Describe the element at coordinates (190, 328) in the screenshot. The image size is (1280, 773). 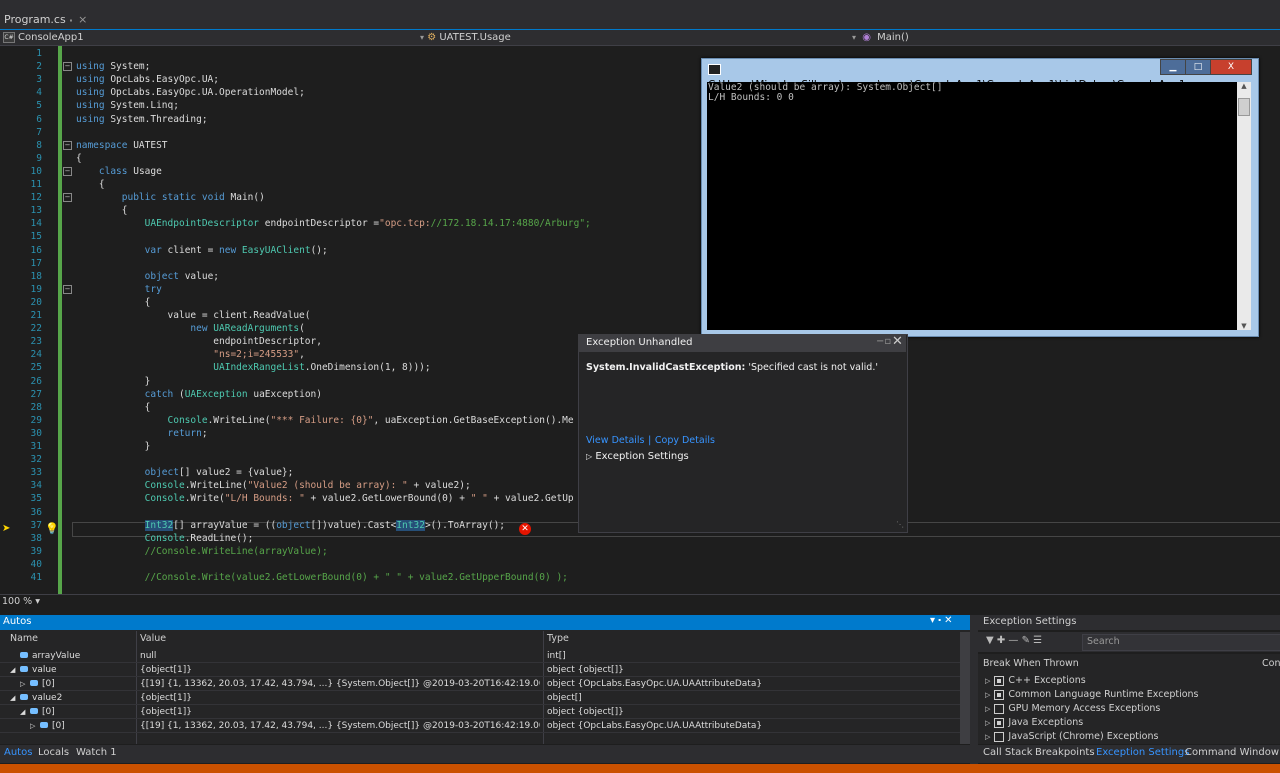
I see `code-line: new UAReadArguments(` at that location.